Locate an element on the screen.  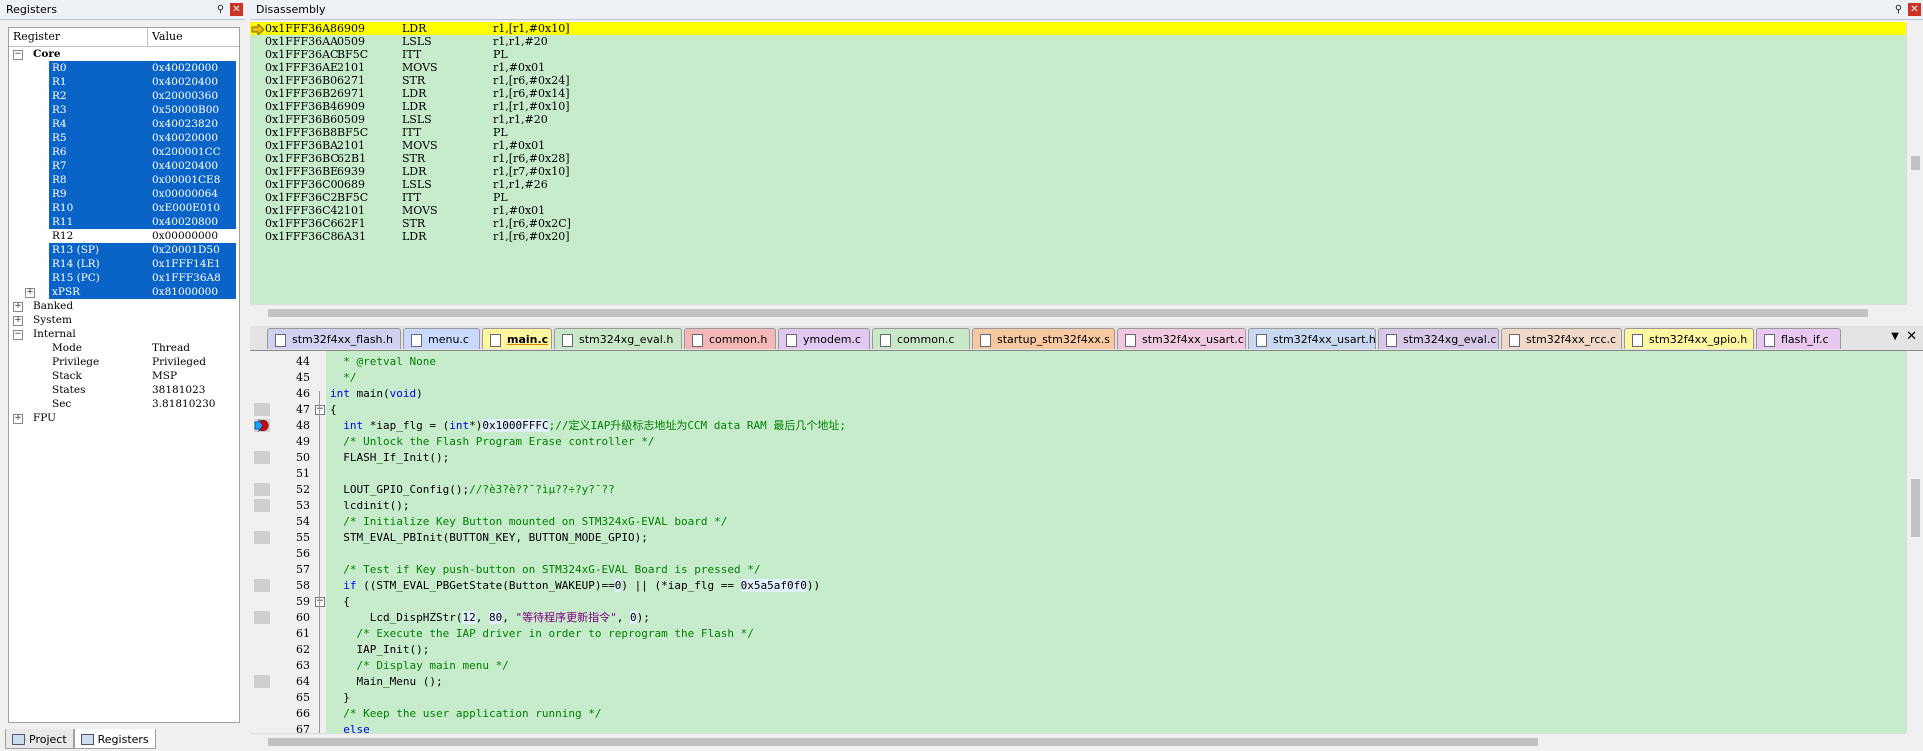
fpu-group: + FPU is located at coordinates (124, 418).